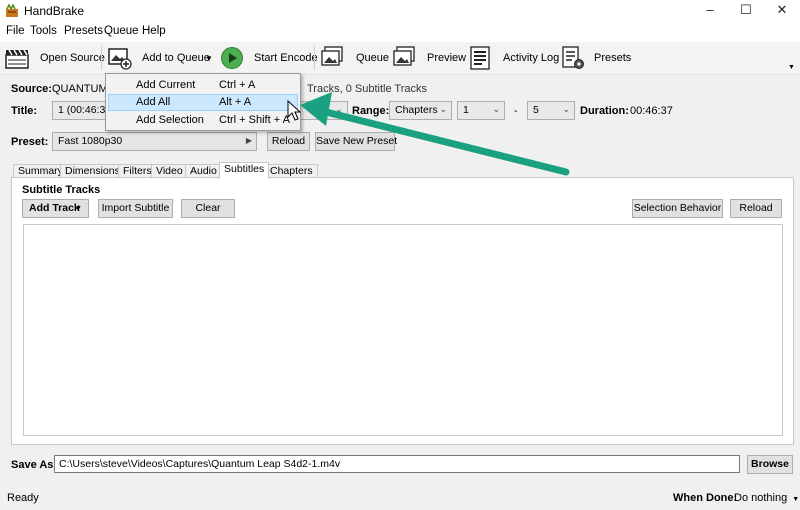 The image size is (800, 510). I want to click on when-done-label: When Done:, so click(705, 498).